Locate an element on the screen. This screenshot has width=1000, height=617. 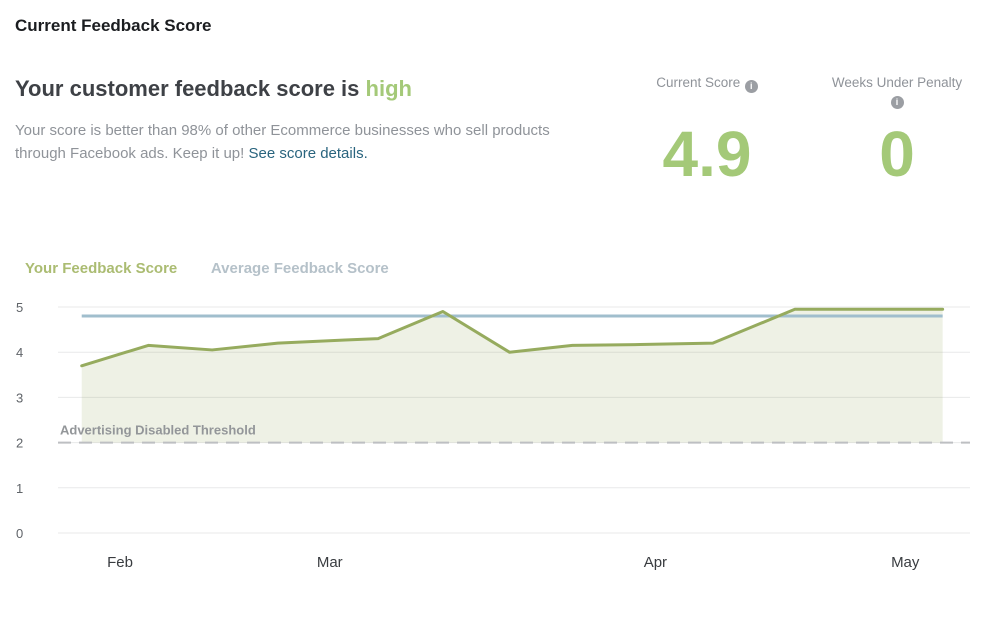
headline: Your customer feedback score is high is located at coordinates (213, 89).